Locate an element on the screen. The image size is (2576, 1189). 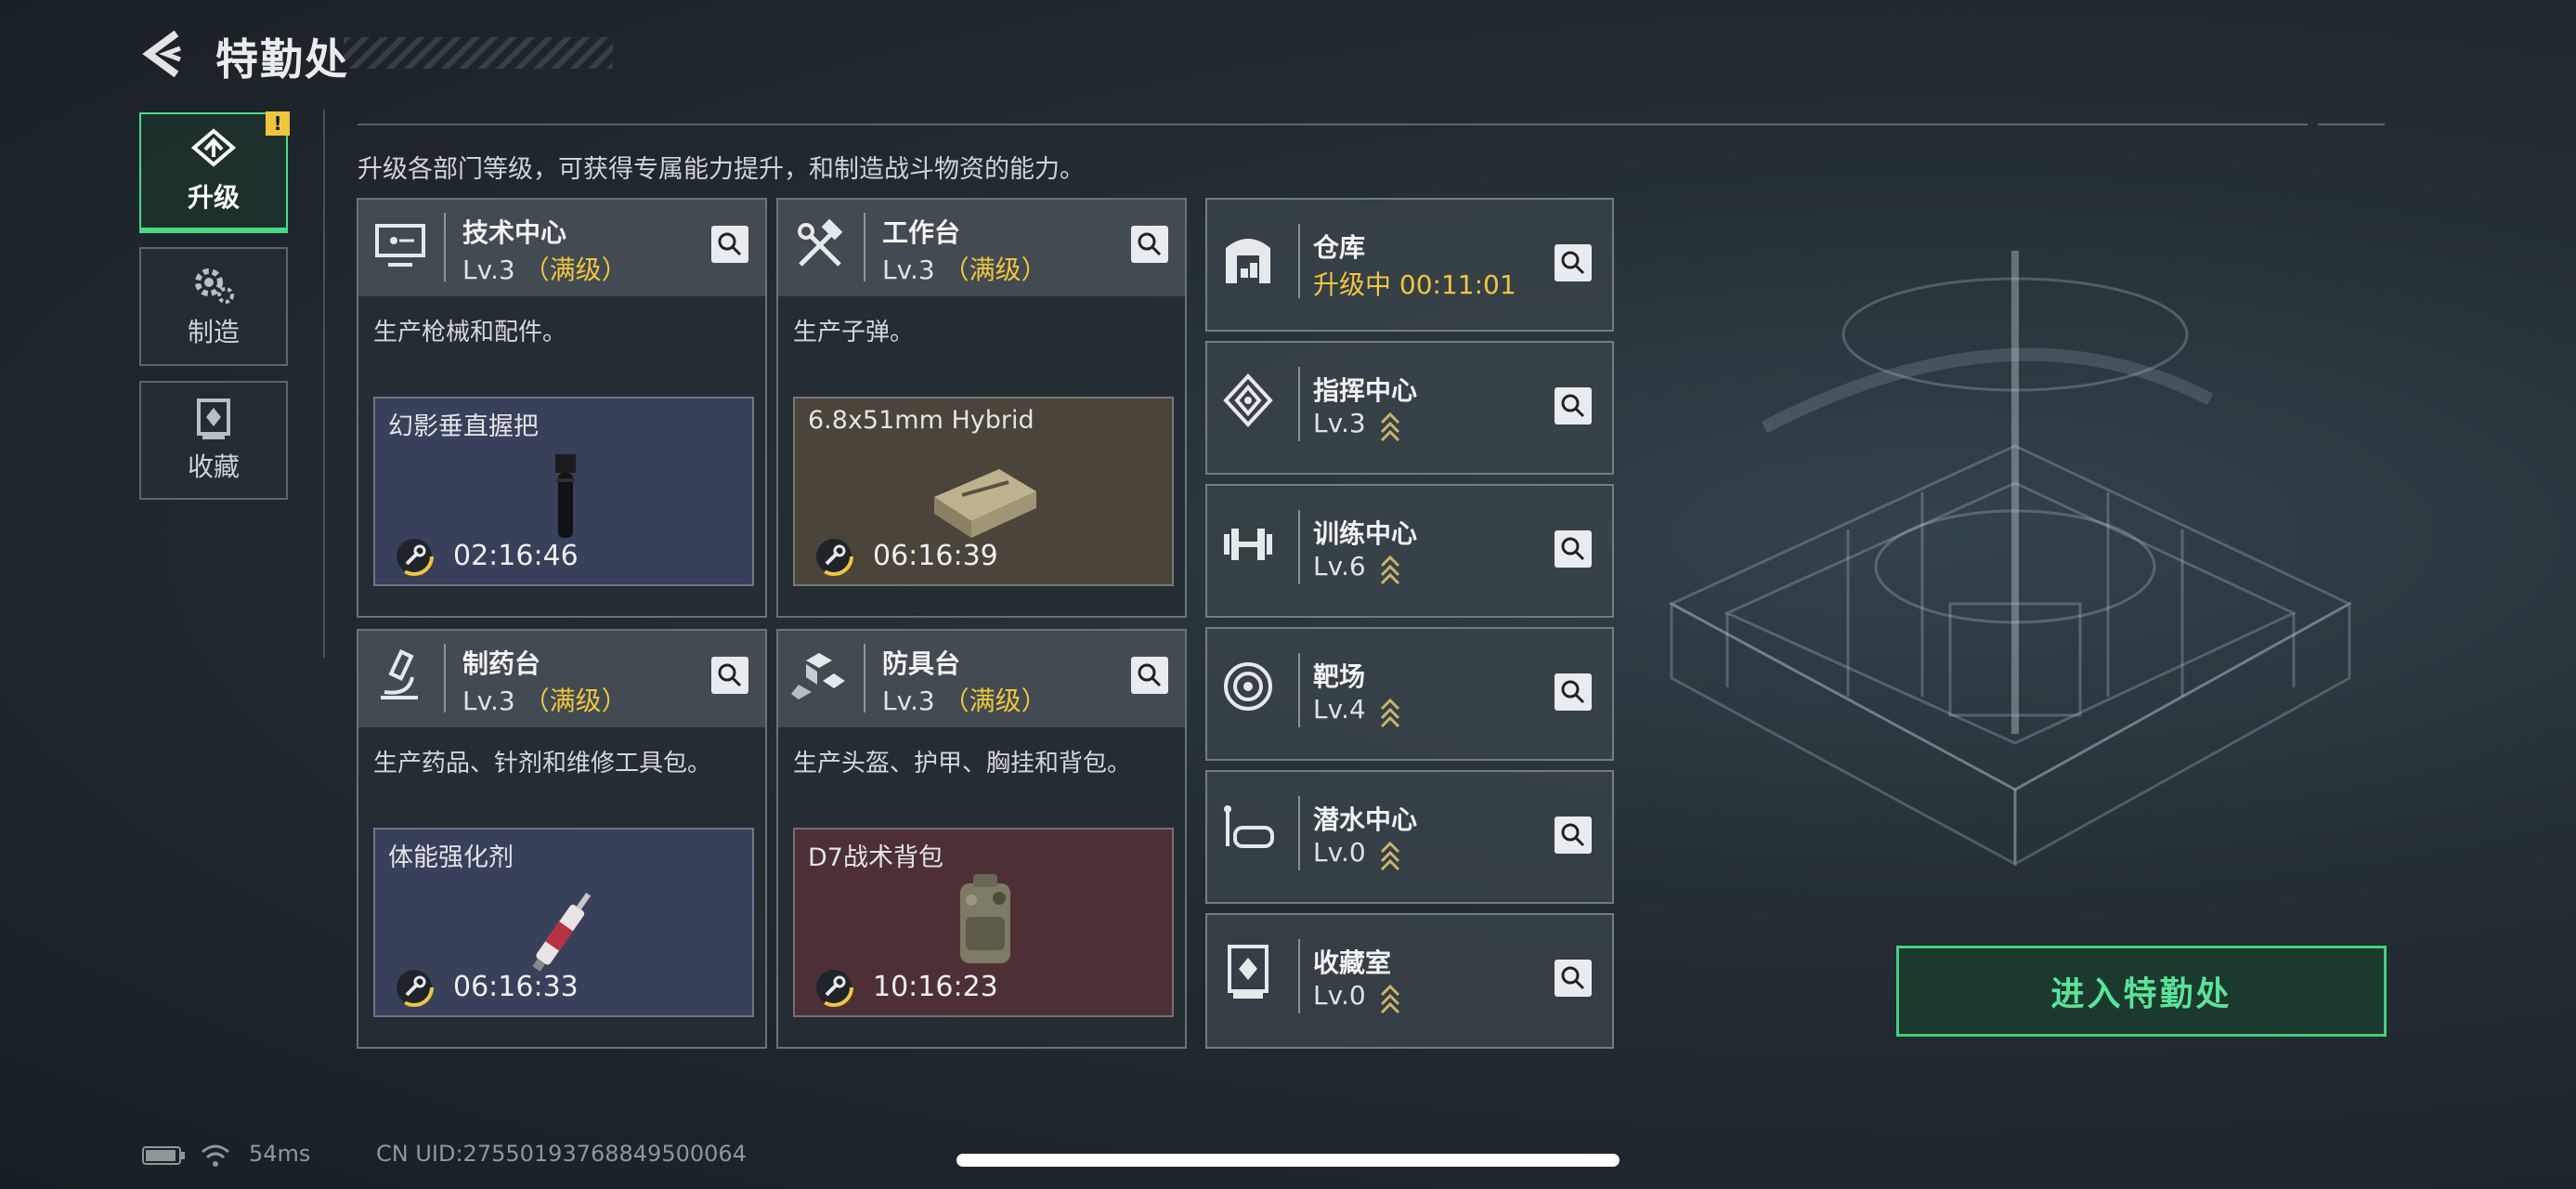
upgrade-icon is located at coordinates (213, 147).